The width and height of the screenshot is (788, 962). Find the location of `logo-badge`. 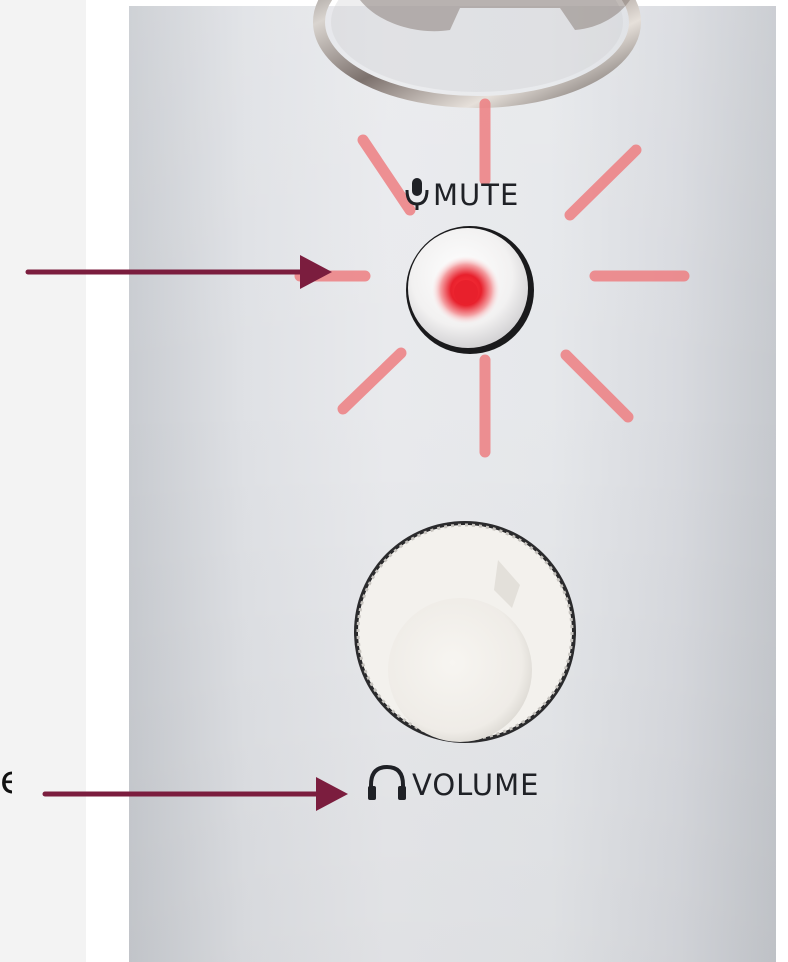

logo-badge is located at coordinates (477, 54).